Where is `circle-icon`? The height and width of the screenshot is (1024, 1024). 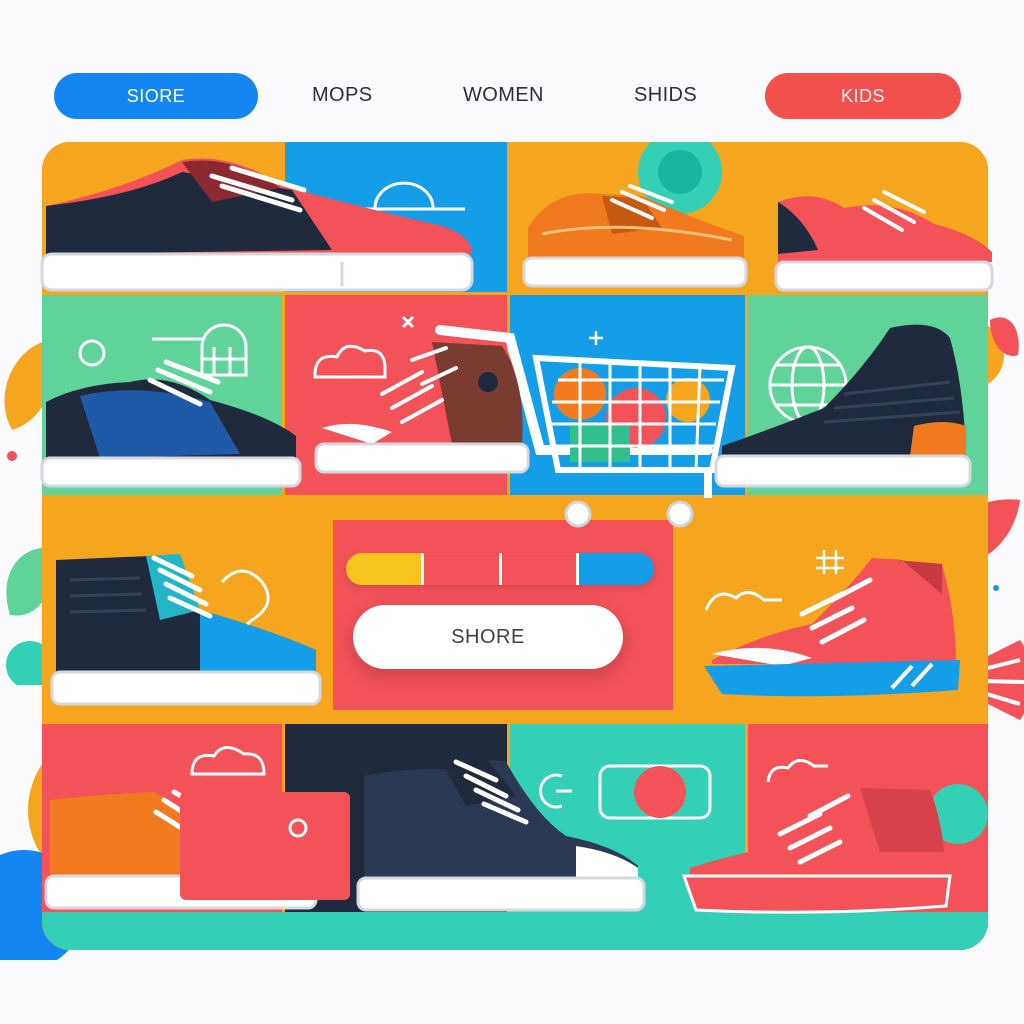 circle-icon is located at coordinates (298, 828).